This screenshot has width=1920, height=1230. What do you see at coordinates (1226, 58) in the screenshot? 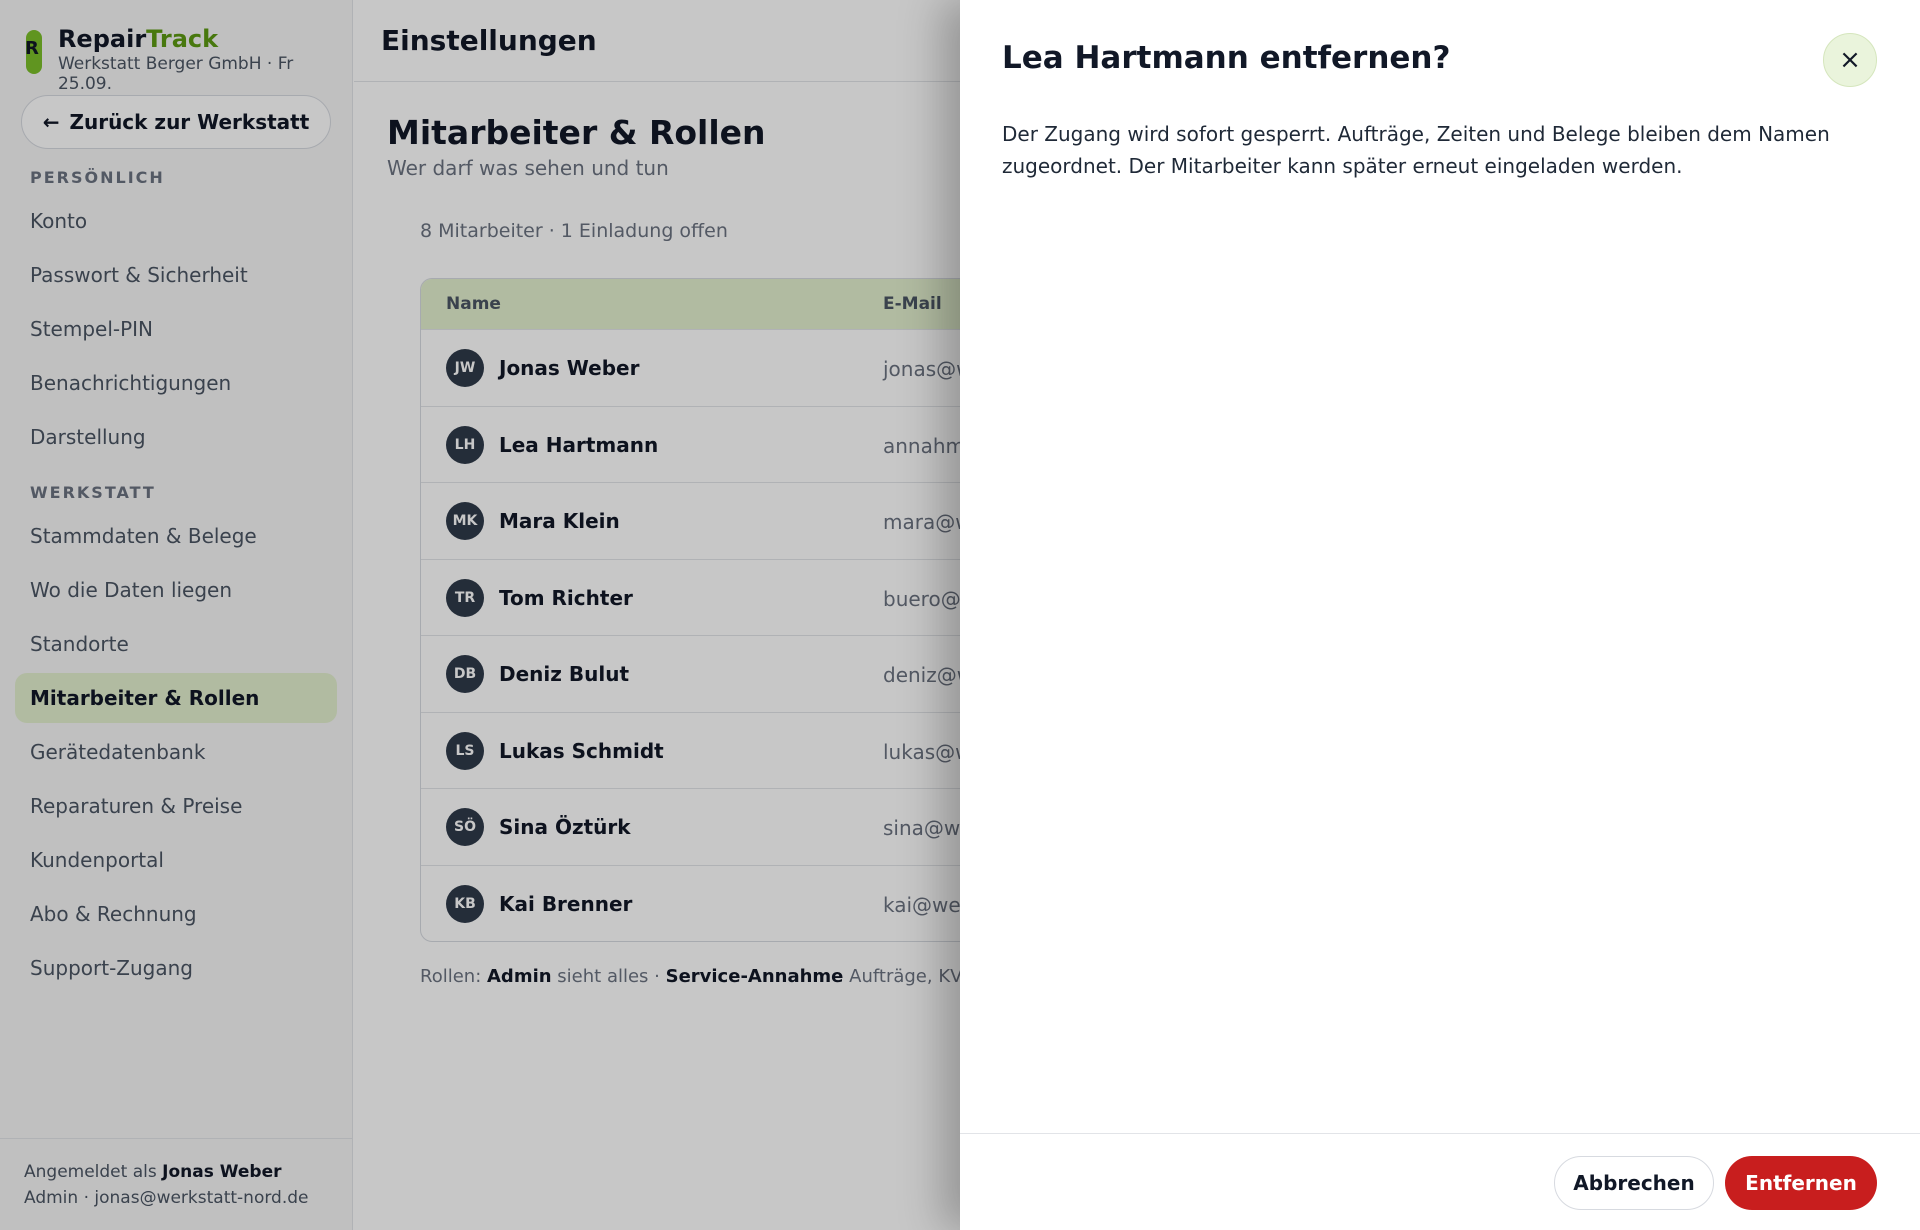
I see `dialog-title: Lea Hartmann entfernen?` at bounding box center [1226, 58].